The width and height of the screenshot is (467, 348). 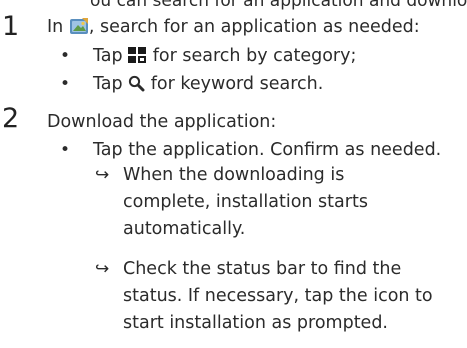 I want to click on result-line: When the downloading is, so click(x=234, y=175).